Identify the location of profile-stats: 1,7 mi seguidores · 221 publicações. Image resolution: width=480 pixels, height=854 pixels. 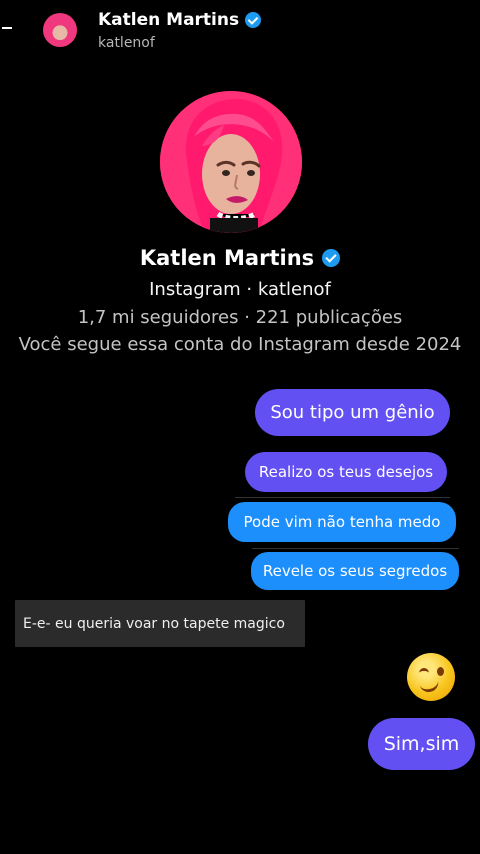
(240, 317).